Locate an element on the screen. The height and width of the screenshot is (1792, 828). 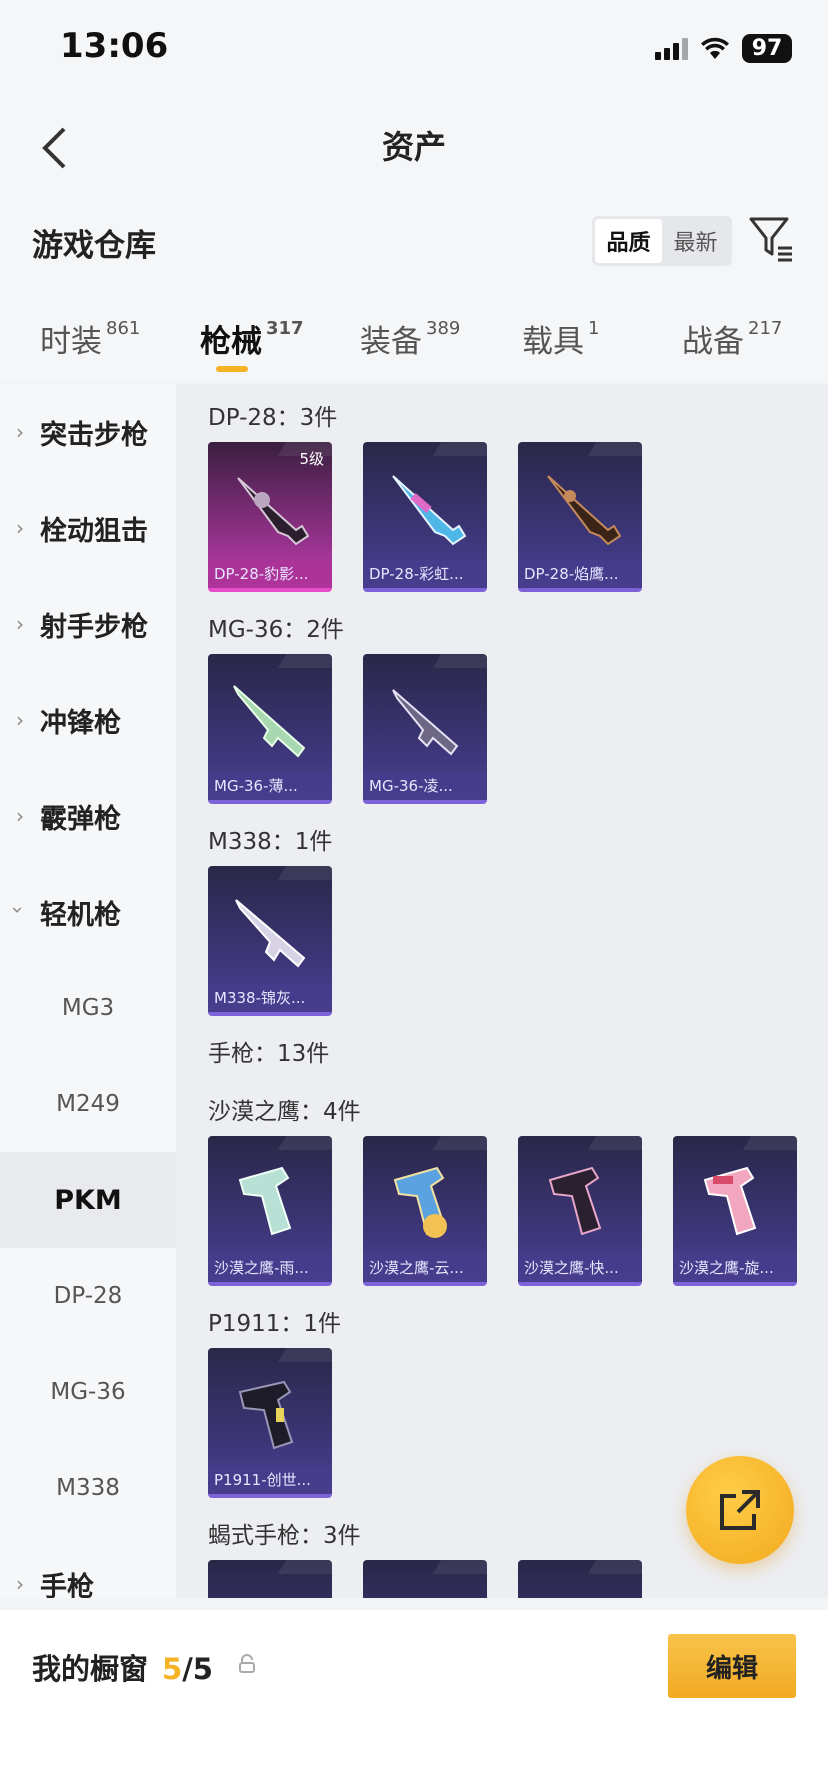
group-title: DP-28：3件 is located at coordinates (273, 418).